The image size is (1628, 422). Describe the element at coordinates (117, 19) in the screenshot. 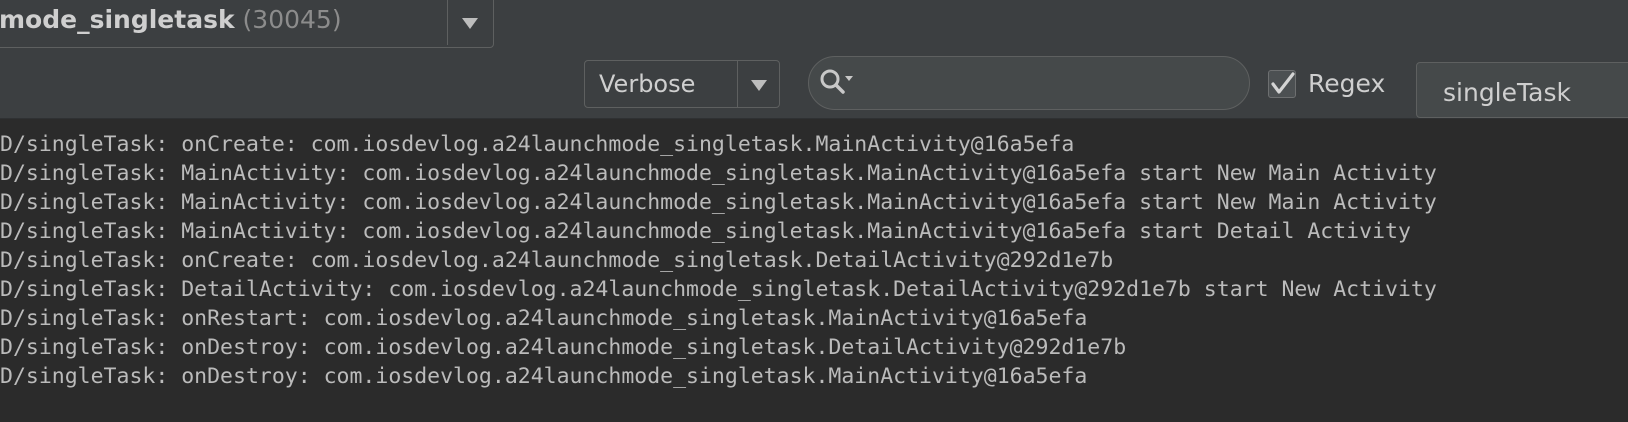

I see `process-name: mode_singletask` at that location.